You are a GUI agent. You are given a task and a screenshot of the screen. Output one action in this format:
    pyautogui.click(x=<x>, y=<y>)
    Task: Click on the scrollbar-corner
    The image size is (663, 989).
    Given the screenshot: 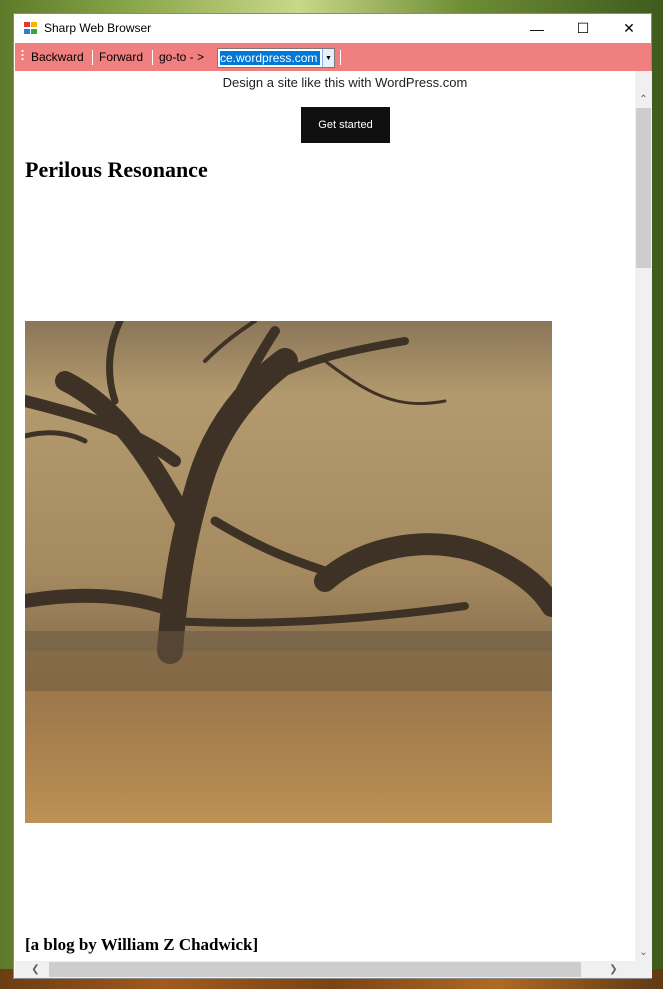 What is the action you would take?
    pyautogui.click(x=643, y=969)
    